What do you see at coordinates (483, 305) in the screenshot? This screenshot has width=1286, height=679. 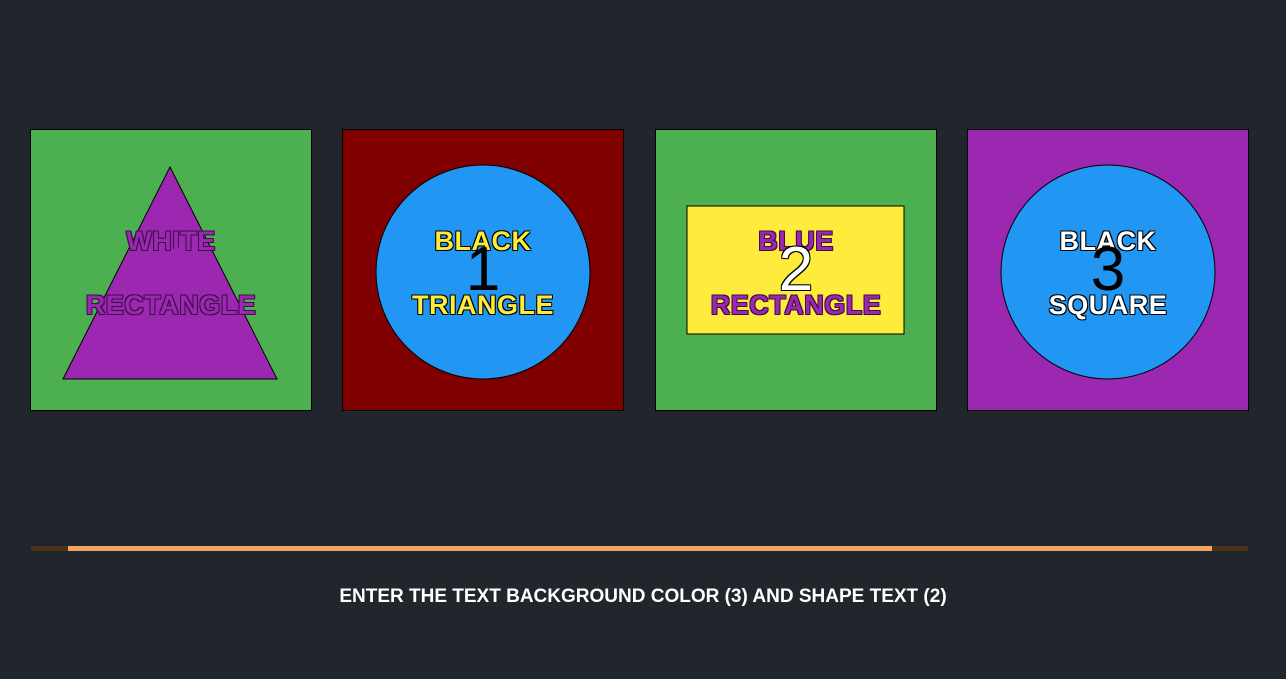 I see `card-word-bottom: TRIANGLE` at bounding box center [483, 305].